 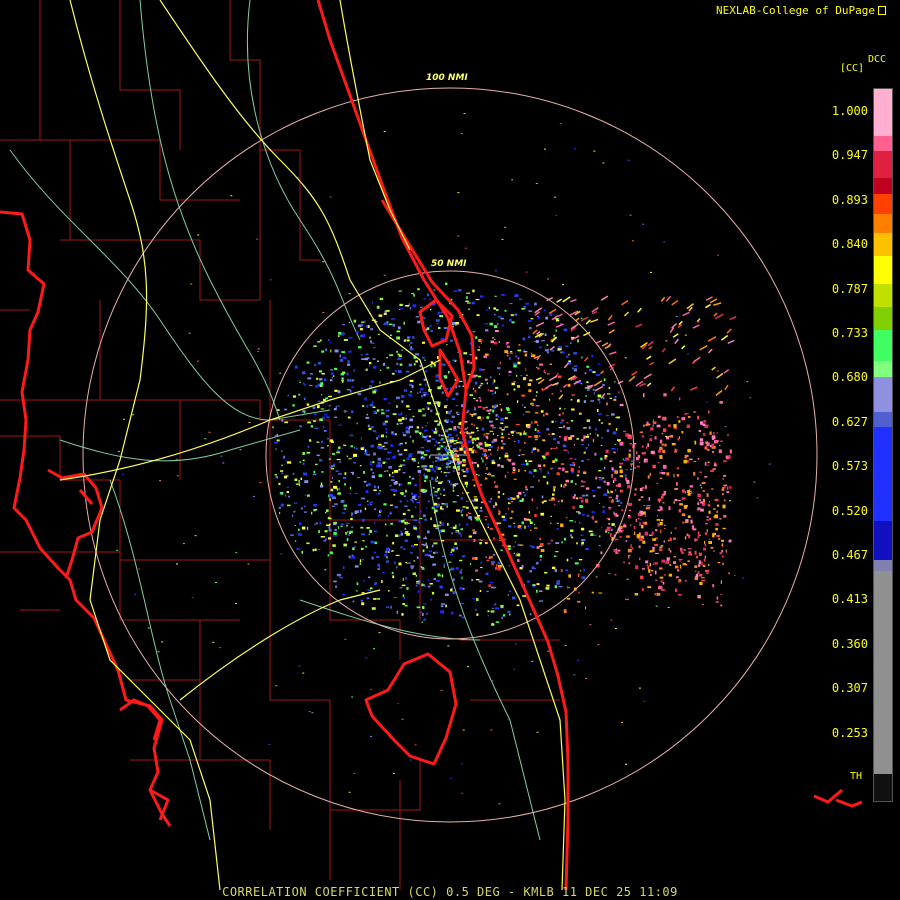 I want to click on color-scale-tick-label: 0.360, so click(x=849, y=643).